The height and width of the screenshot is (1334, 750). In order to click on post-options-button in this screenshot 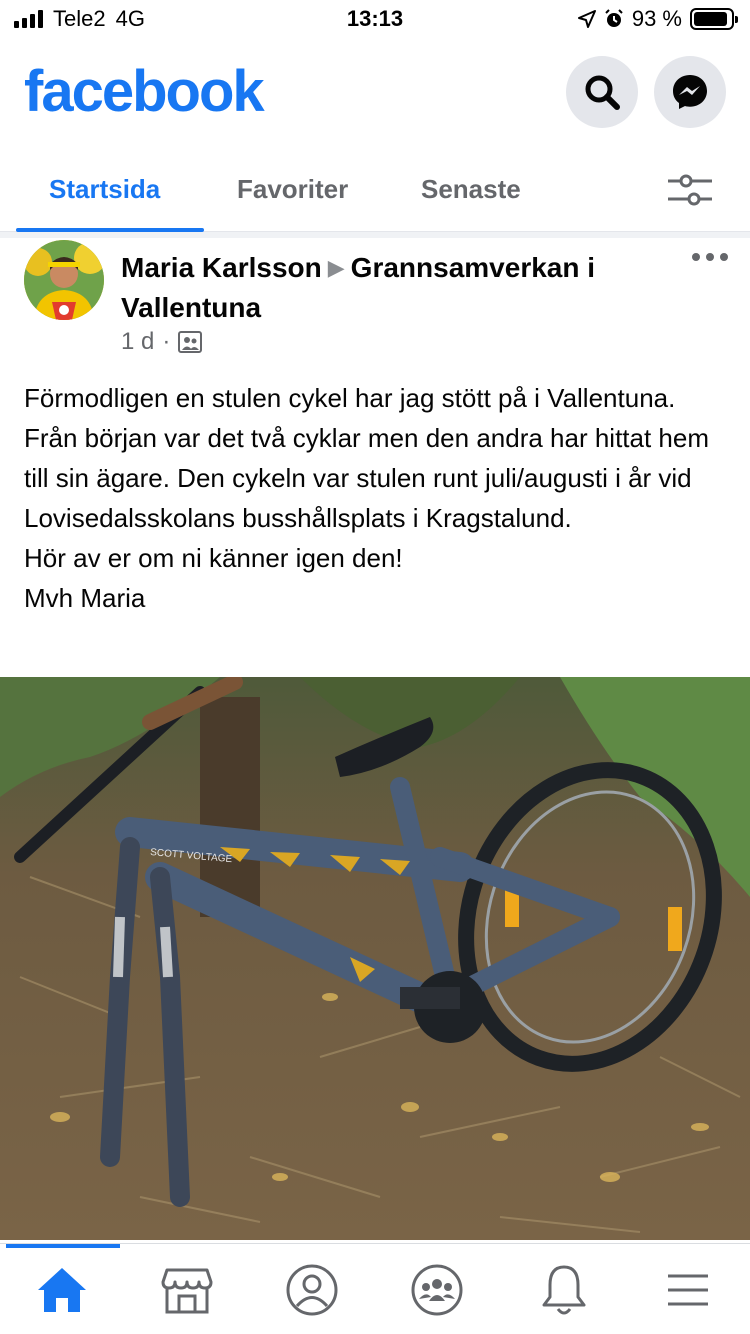, I will do `click(710, 257)`.